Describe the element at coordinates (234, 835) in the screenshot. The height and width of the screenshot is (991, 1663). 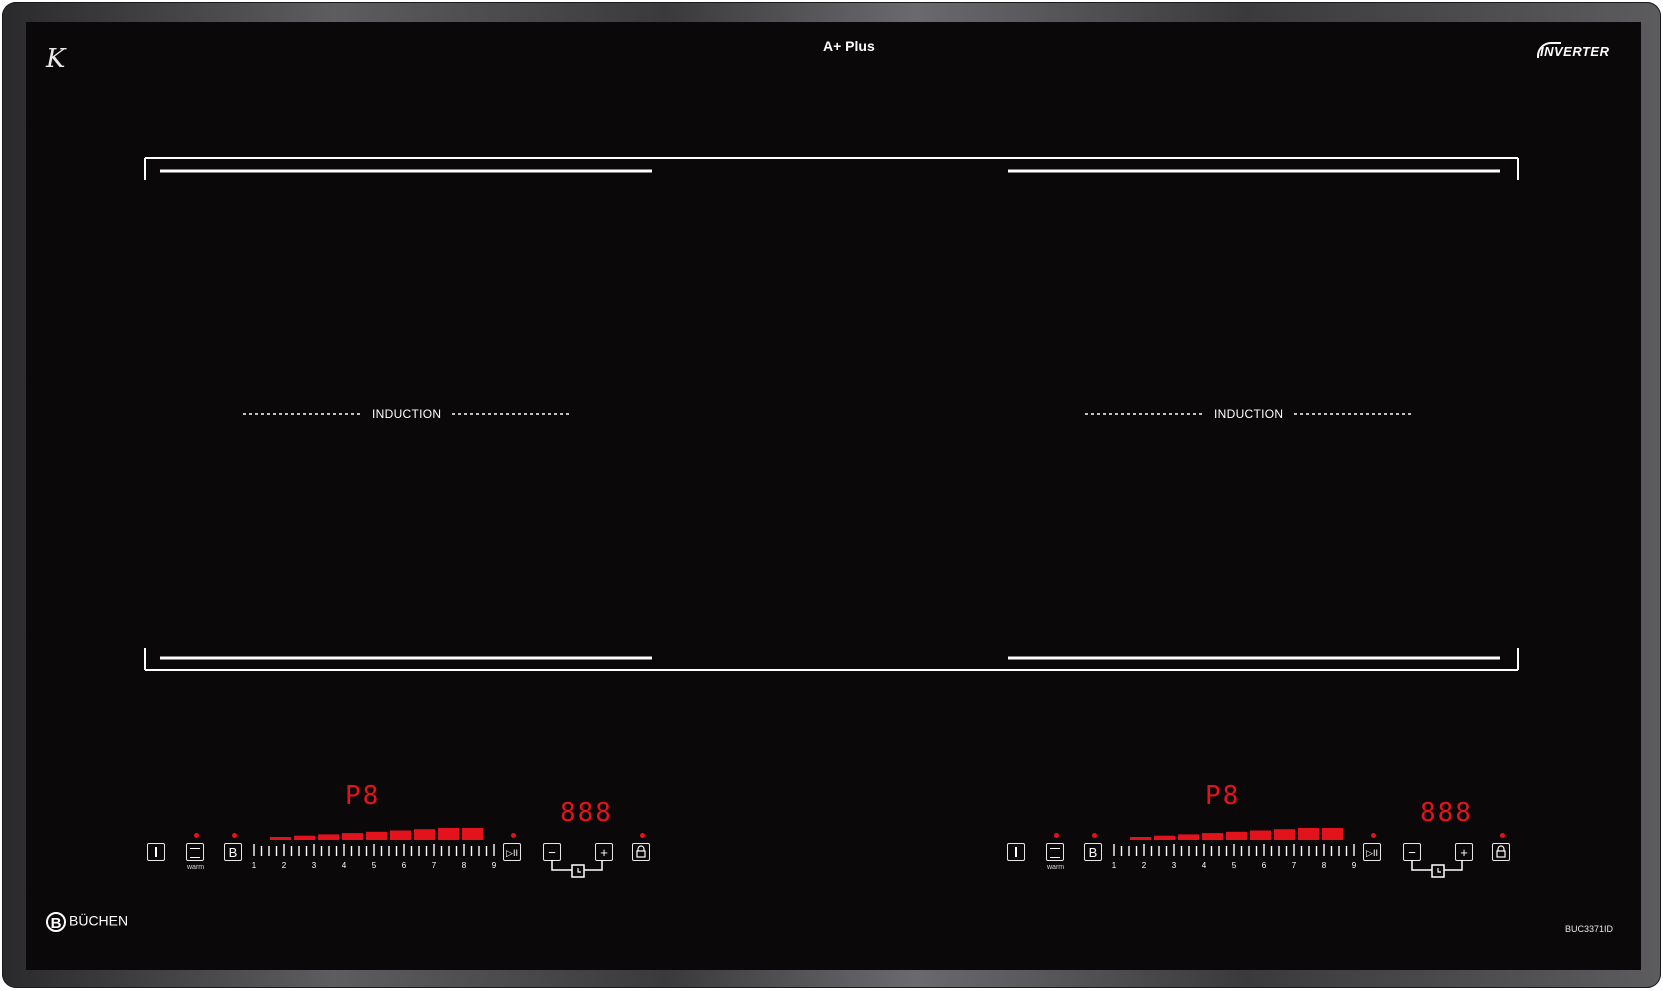
I see `left-boost-led` at that location.